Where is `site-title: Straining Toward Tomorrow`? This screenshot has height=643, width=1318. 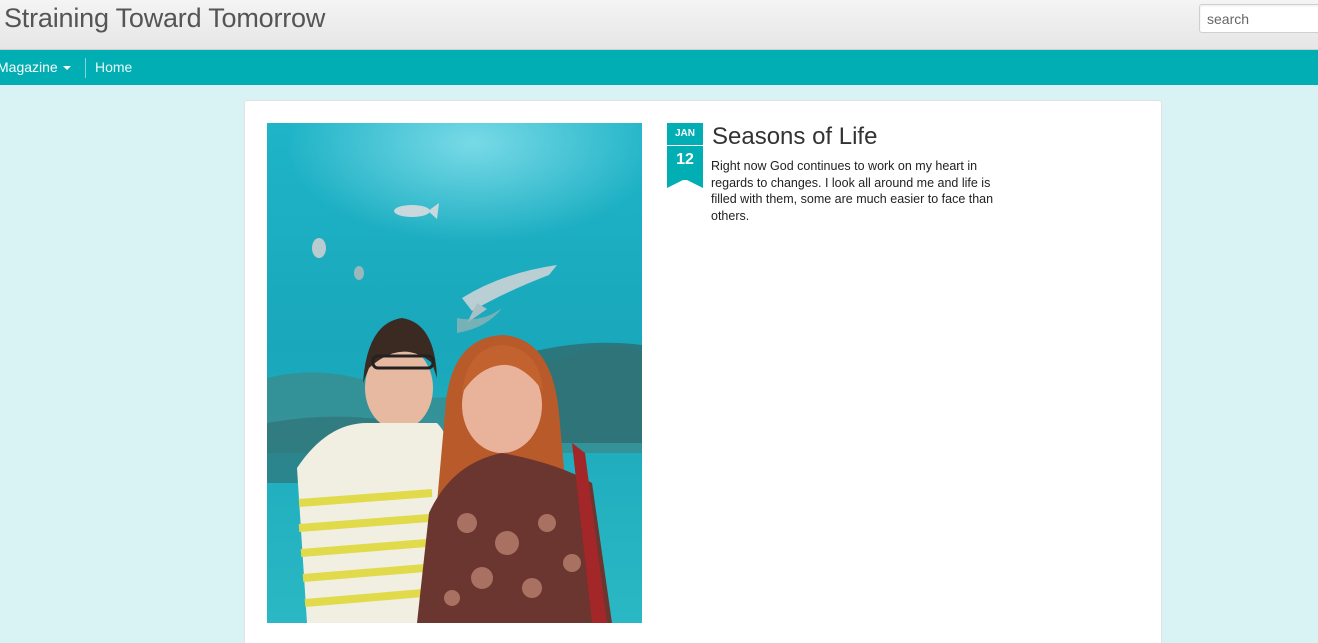
site-title: Straining Toward Tomorrow is located at coordinates (164, 18).